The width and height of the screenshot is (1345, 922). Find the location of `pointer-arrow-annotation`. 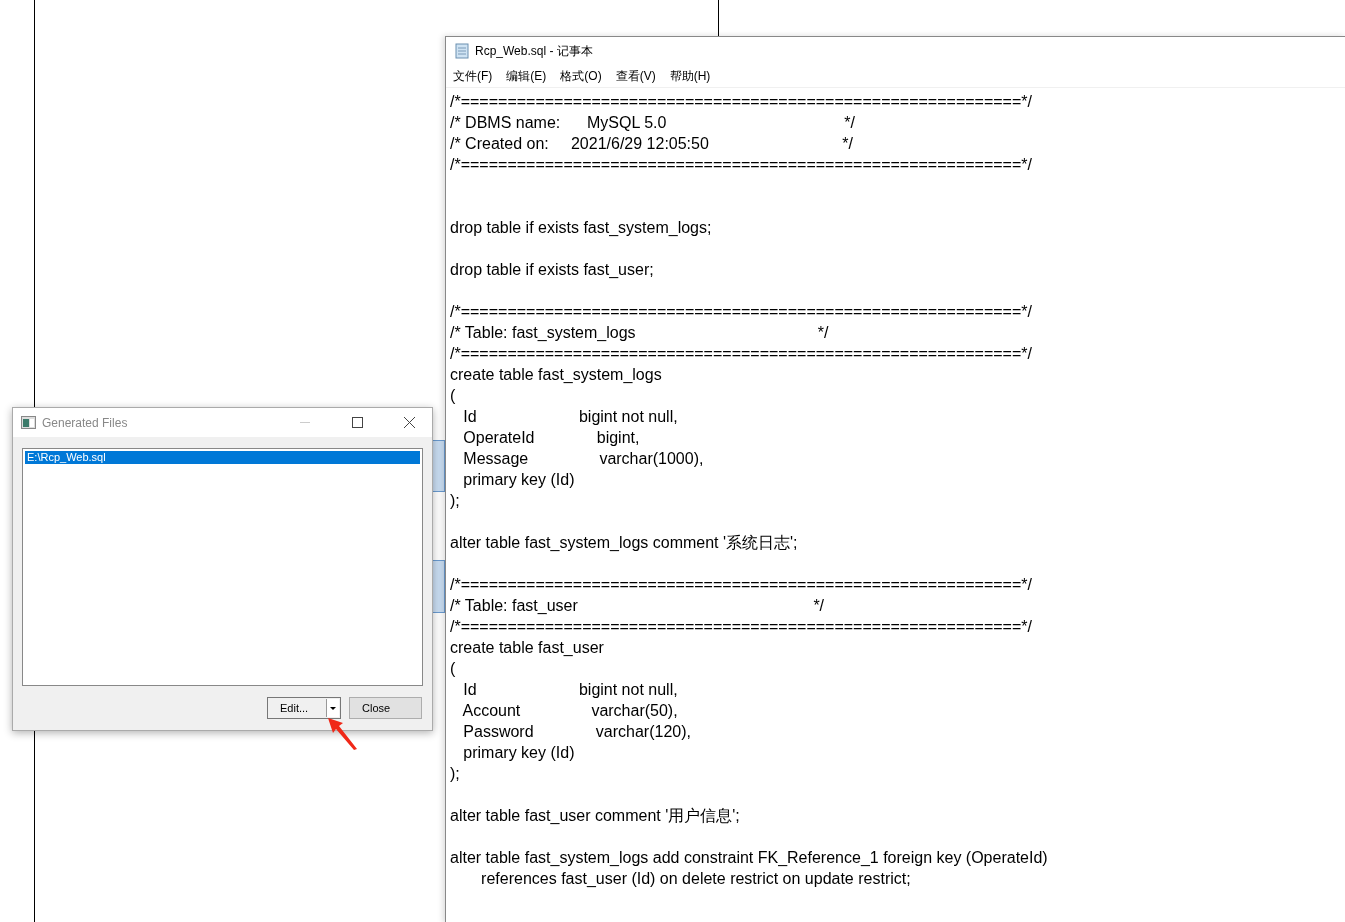

pointer-arrow-annotation is located at coordinates (342, 734).